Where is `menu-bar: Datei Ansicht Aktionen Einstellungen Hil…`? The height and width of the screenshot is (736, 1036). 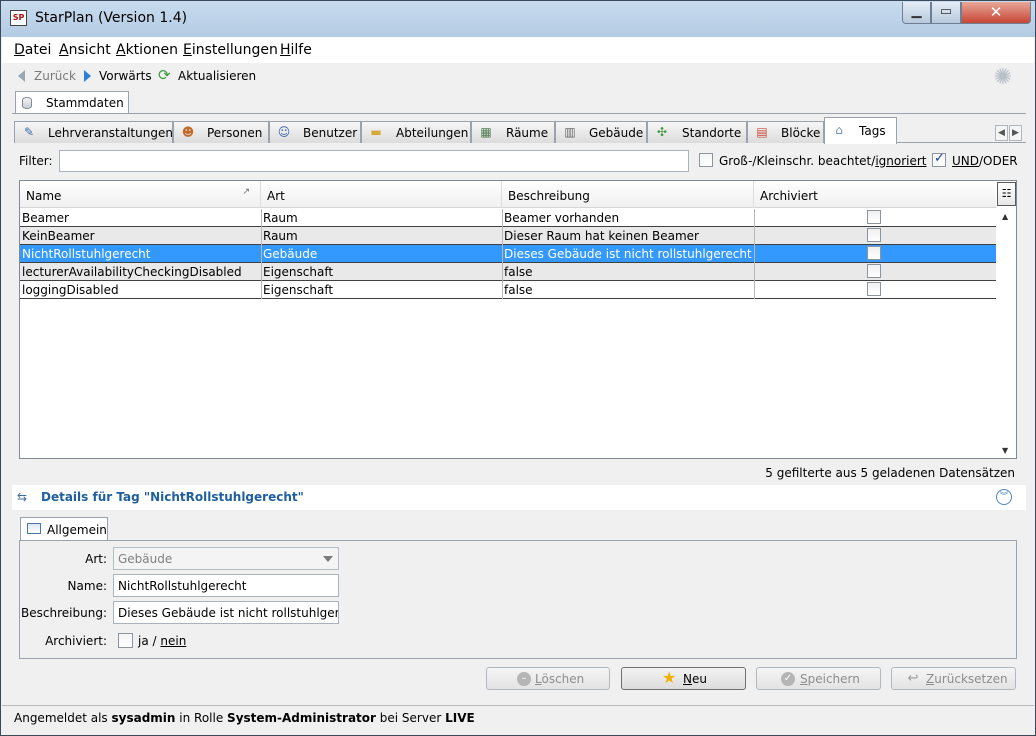
menu-bar: Datei Ansicht Aktionen Einstellungen Hil… is located at coordinates (518, 50).